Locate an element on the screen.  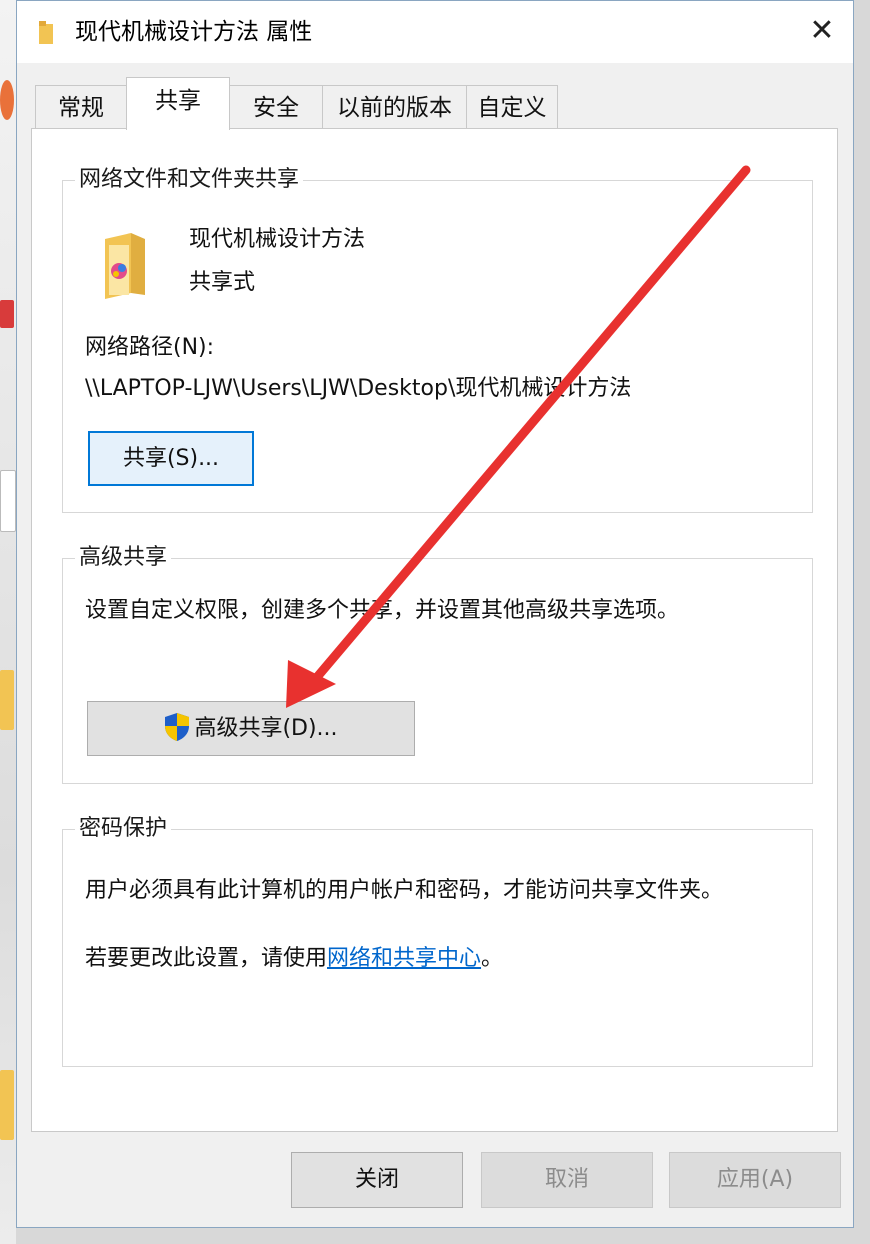
folder-name: 现代机械设计方法 is located at coordinates (277, 239).